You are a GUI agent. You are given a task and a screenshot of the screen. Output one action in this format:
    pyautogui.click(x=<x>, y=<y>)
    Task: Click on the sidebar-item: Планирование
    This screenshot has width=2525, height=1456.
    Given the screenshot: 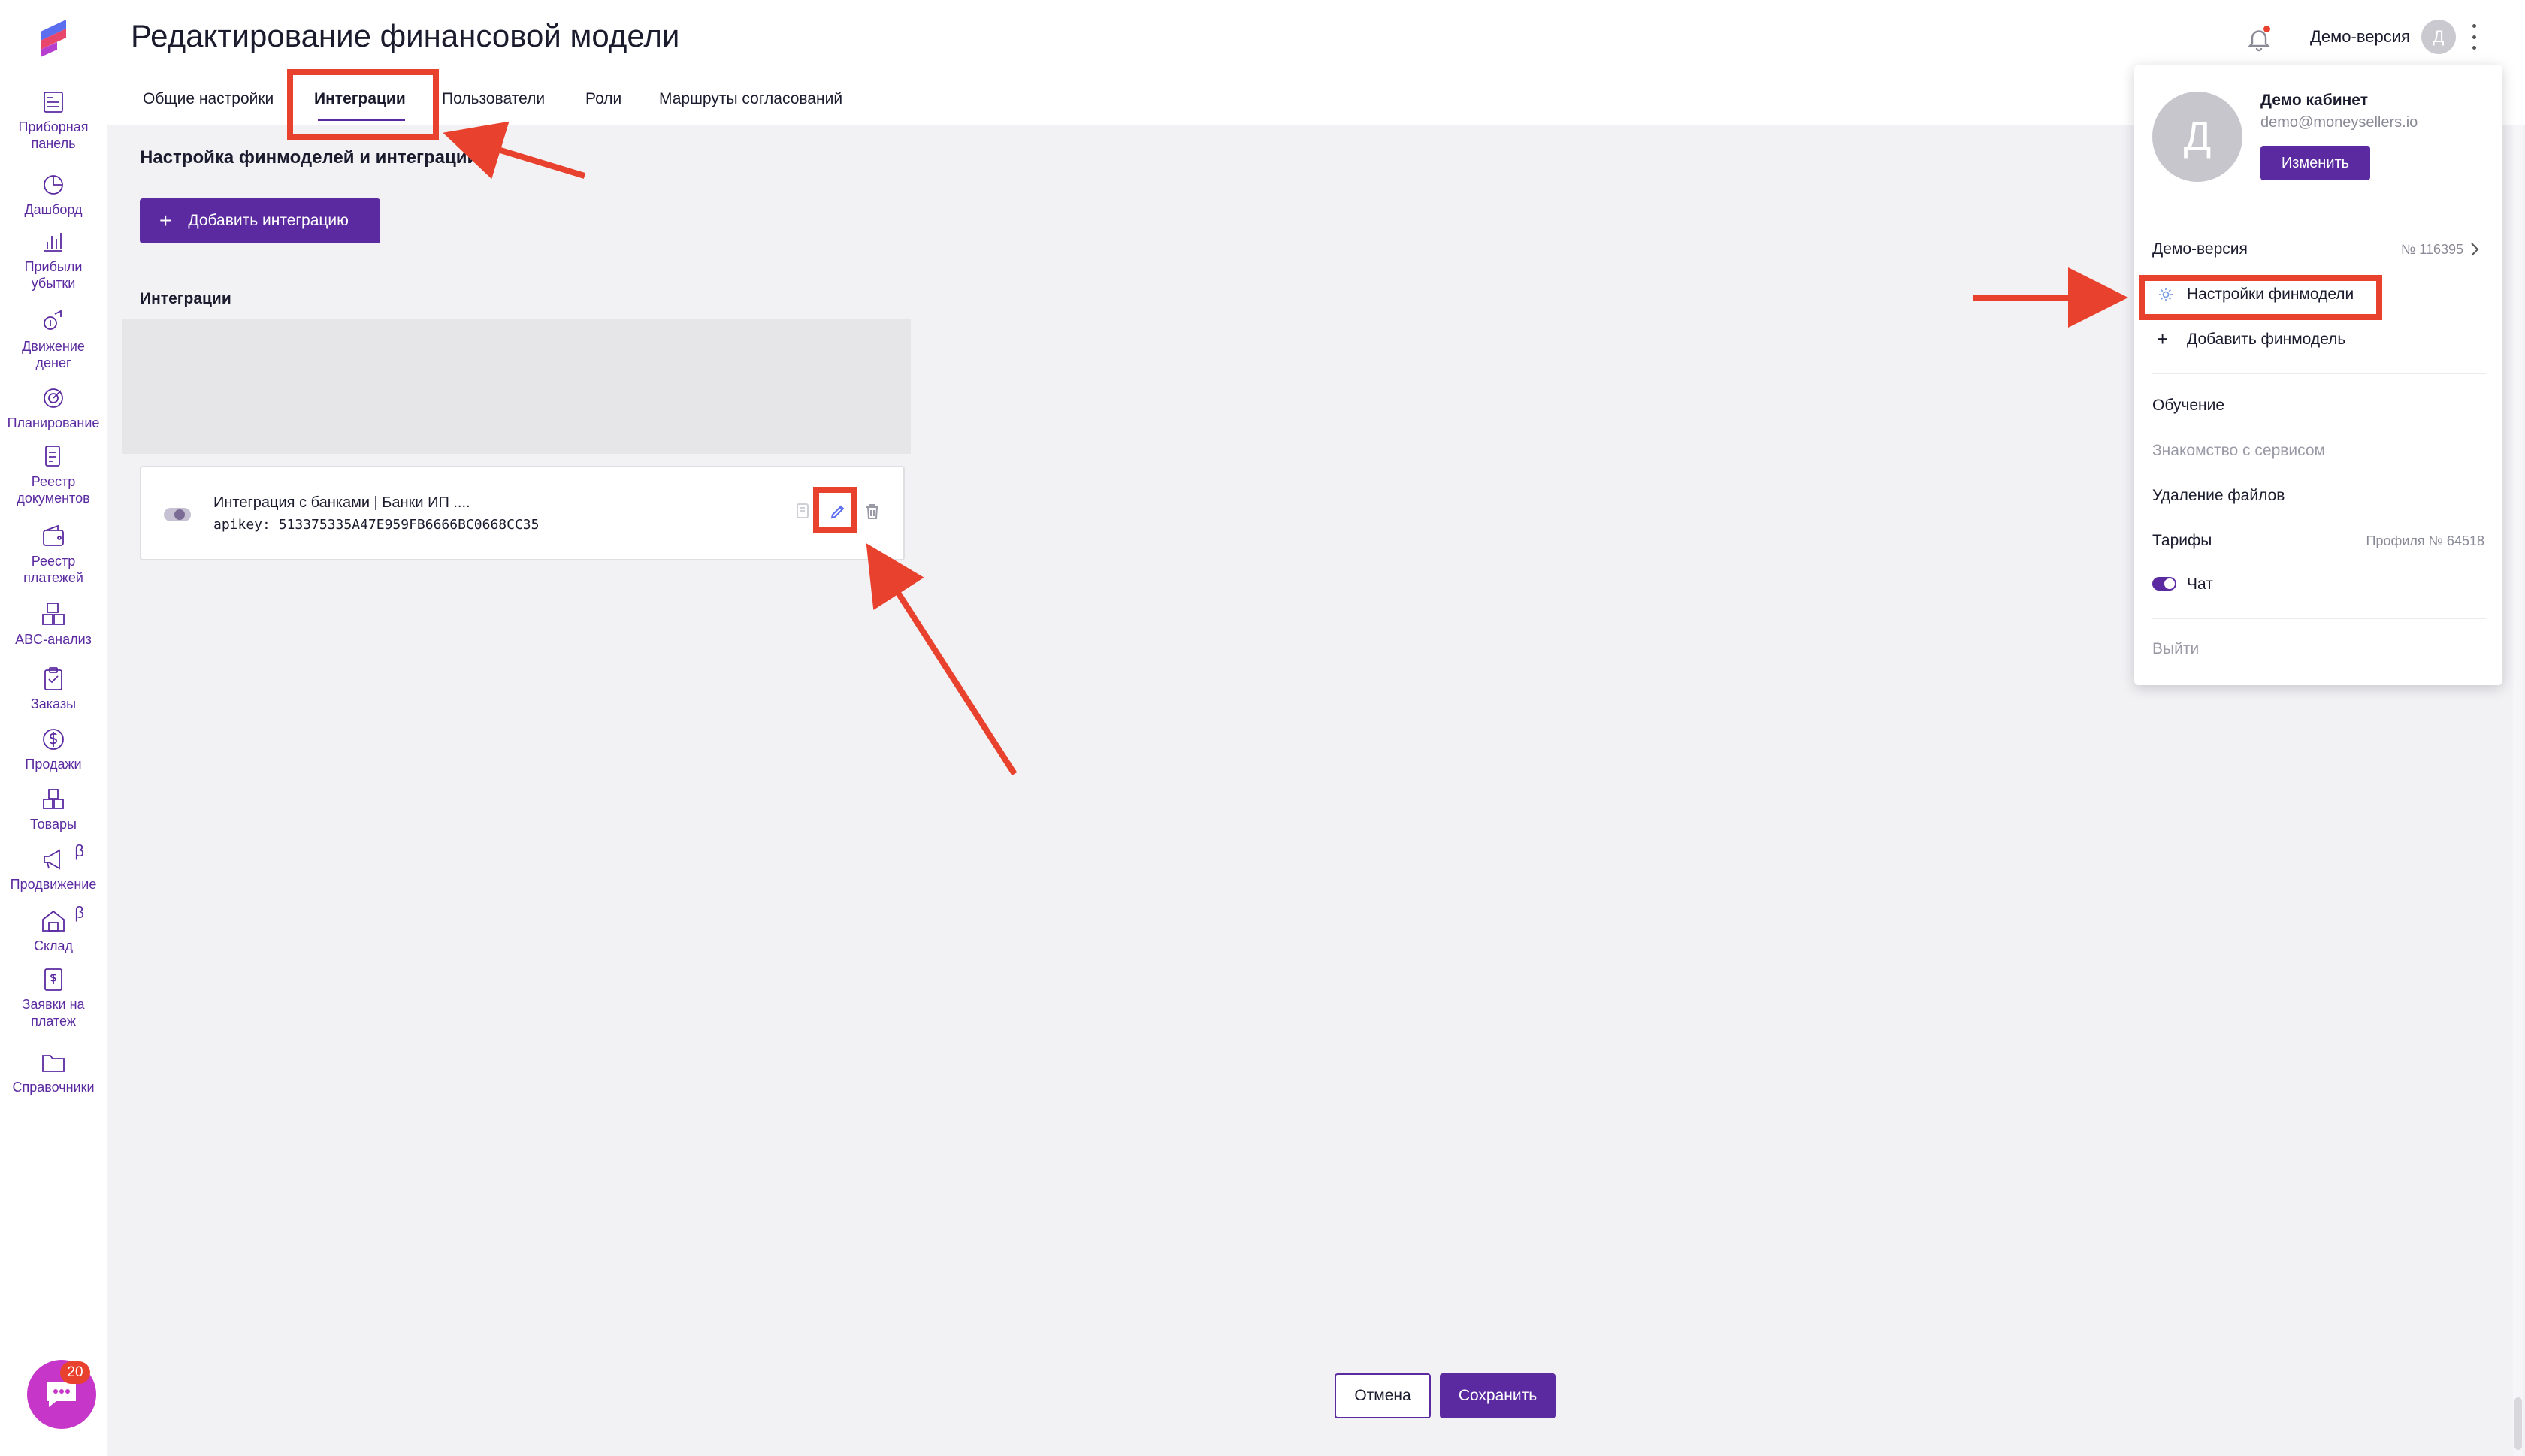 What is the action you would take?
    pyautogui.click(x=54, y=408)
    